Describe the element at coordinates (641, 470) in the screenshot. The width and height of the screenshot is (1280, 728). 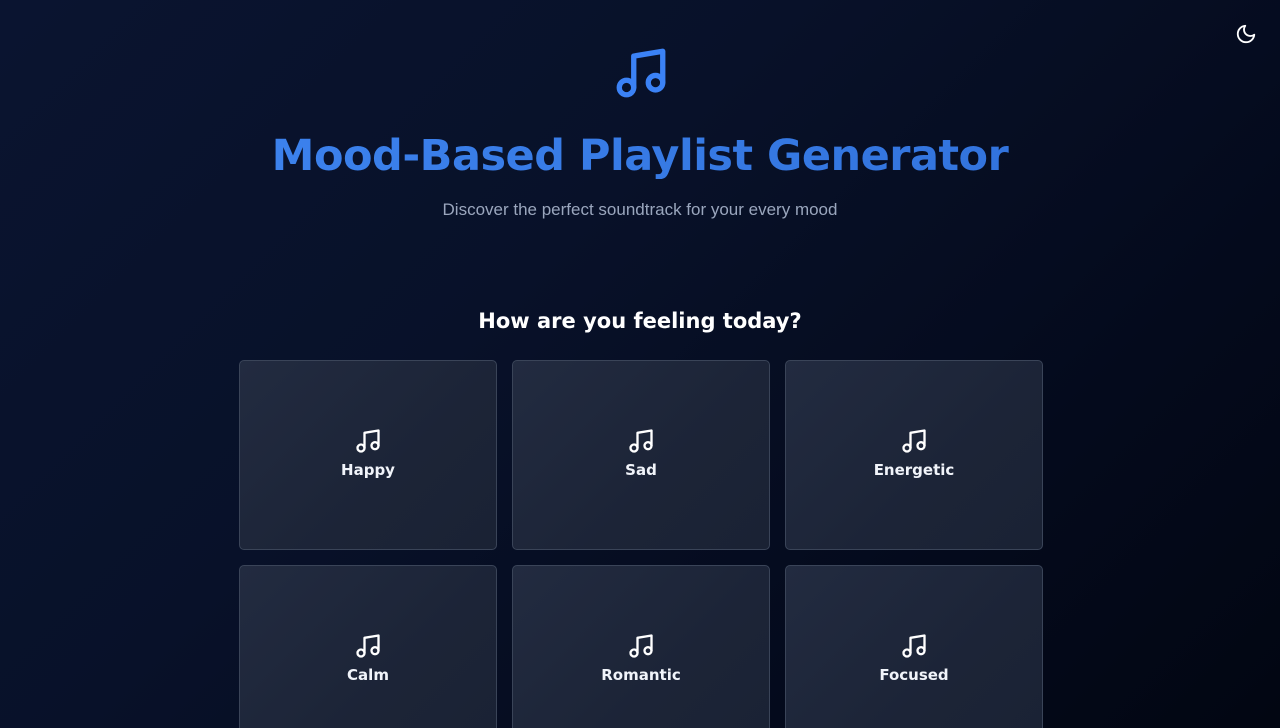
I see `mood-label: Sad` at that location.